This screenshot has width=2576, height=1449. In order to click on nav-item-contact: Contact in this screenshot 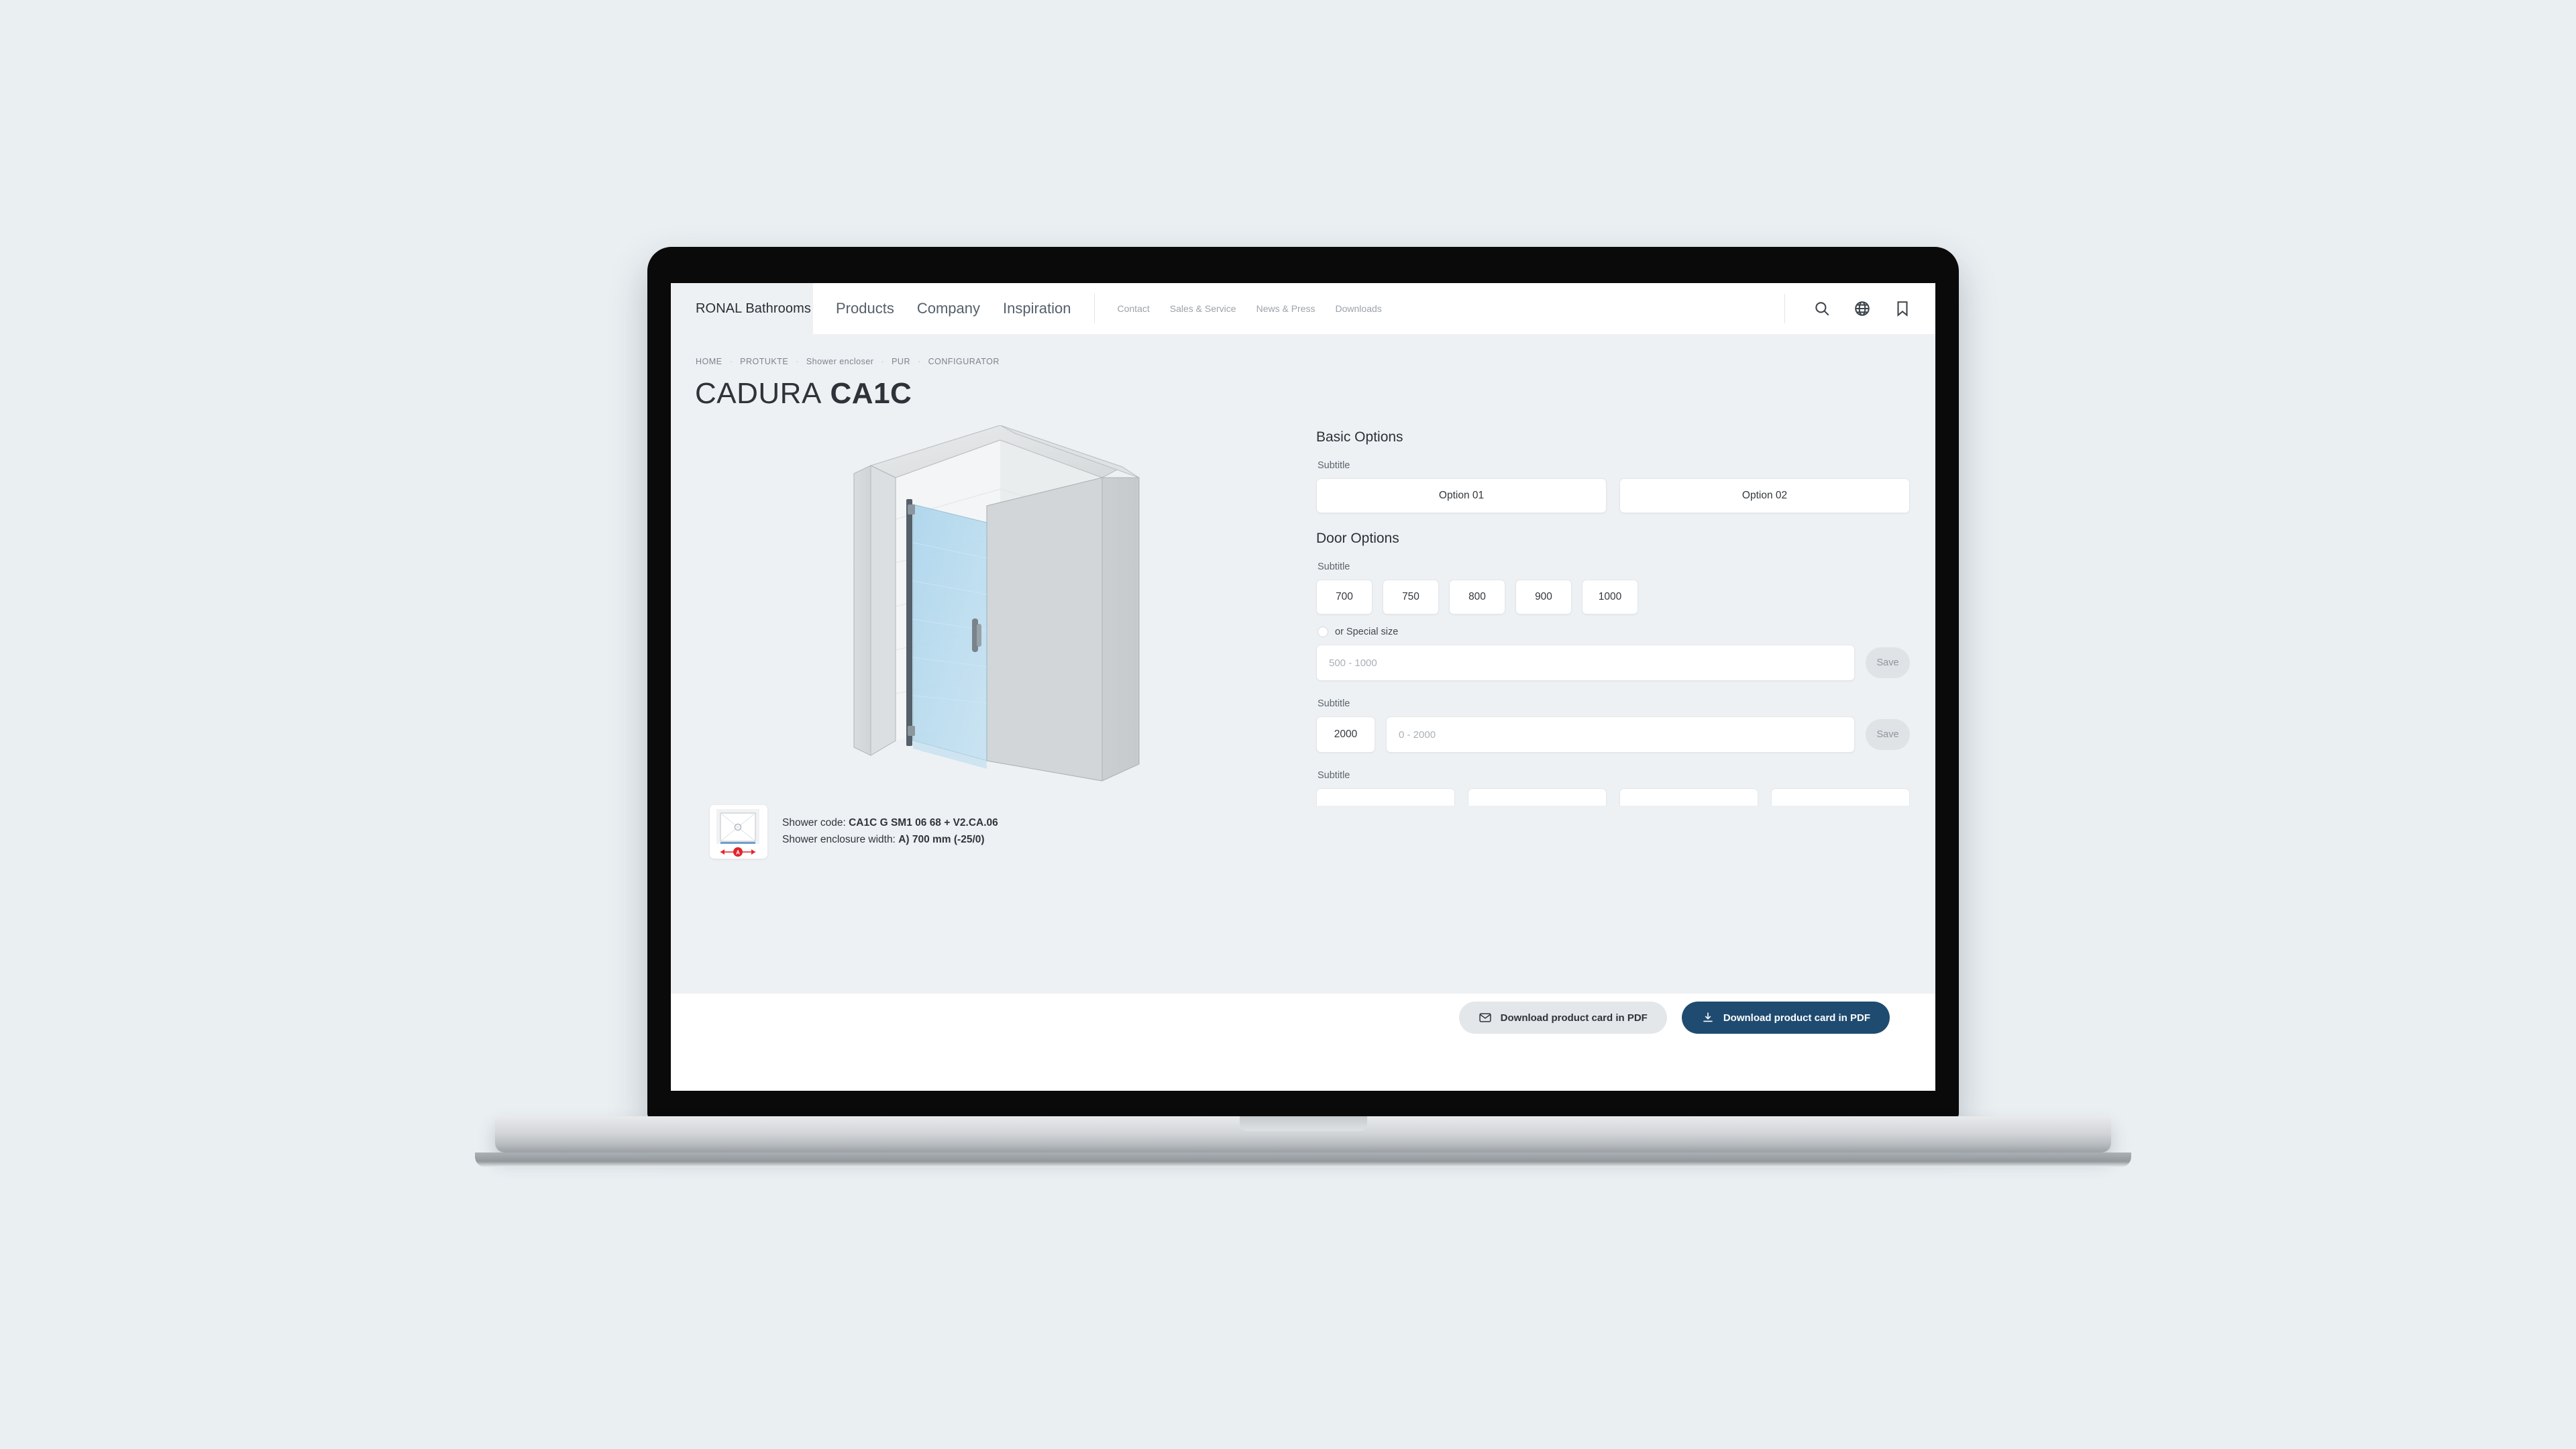, I will do `click(1134, 308)`.